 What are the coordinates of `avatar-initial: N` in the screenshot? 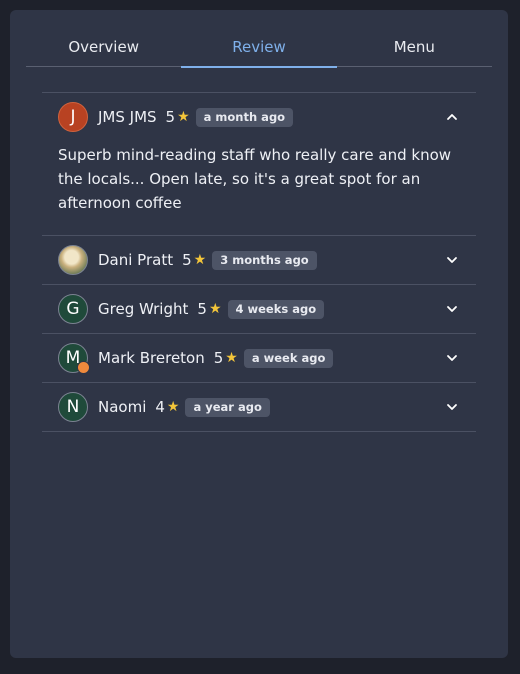 It's located at (73, 407).